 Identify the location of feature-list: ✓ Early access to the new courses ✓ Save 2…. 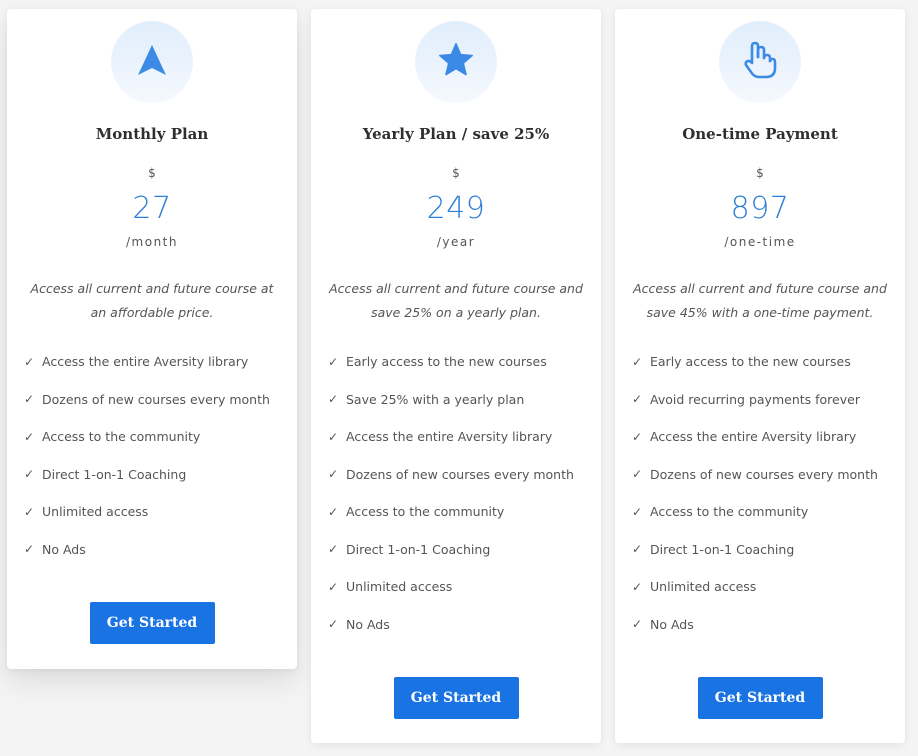
(456, 493).